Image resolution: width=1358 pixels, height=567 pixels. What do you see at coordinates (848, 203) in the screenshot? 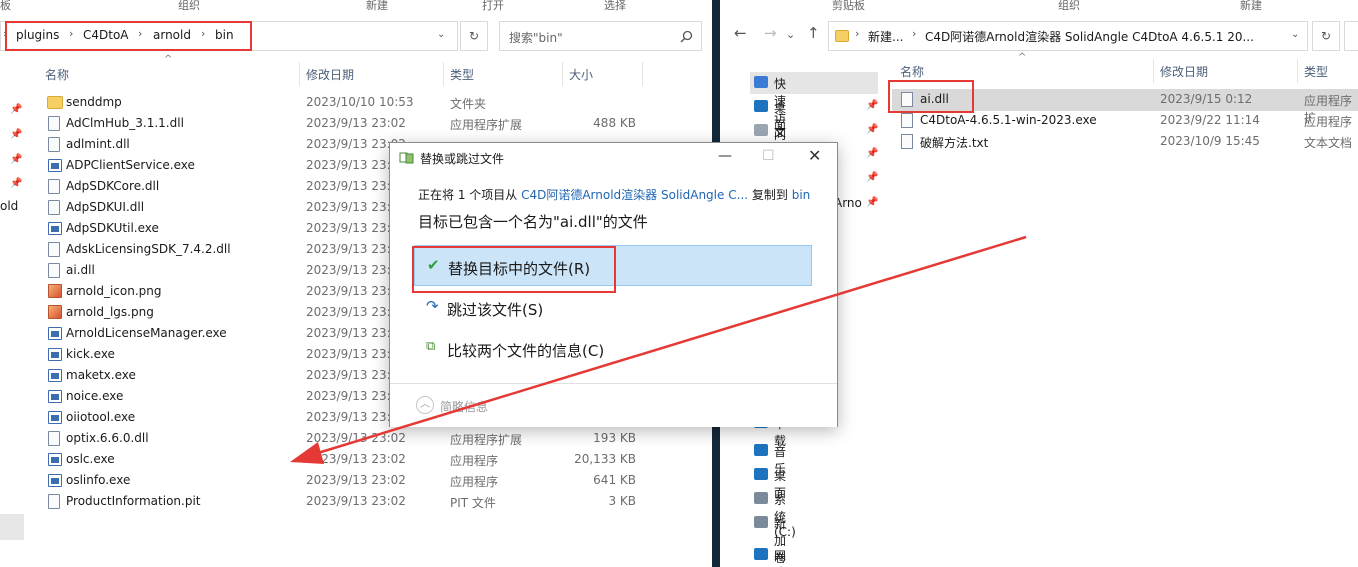
I see `nav-truncated-label: Arno` at bounding box center [848, 203].